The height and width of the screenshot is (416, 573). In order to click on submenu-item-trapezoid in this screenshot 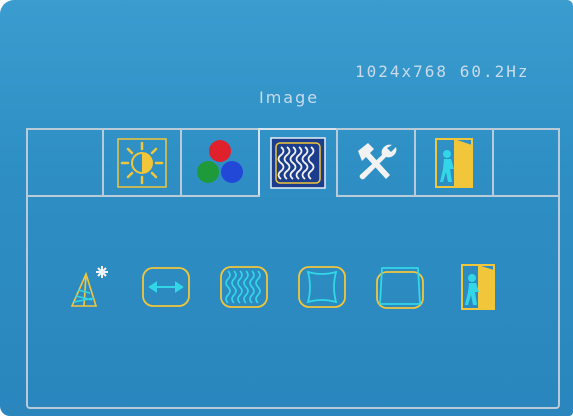, I will do `click(400, 287)`.